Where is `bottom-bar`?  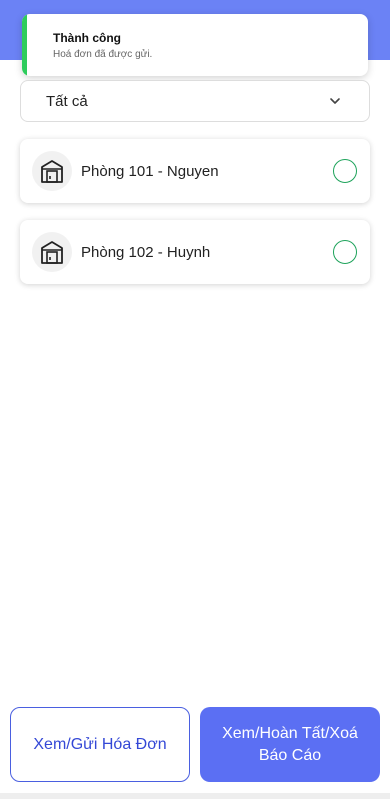 bottom-bar is located at coordinates (195, 796).